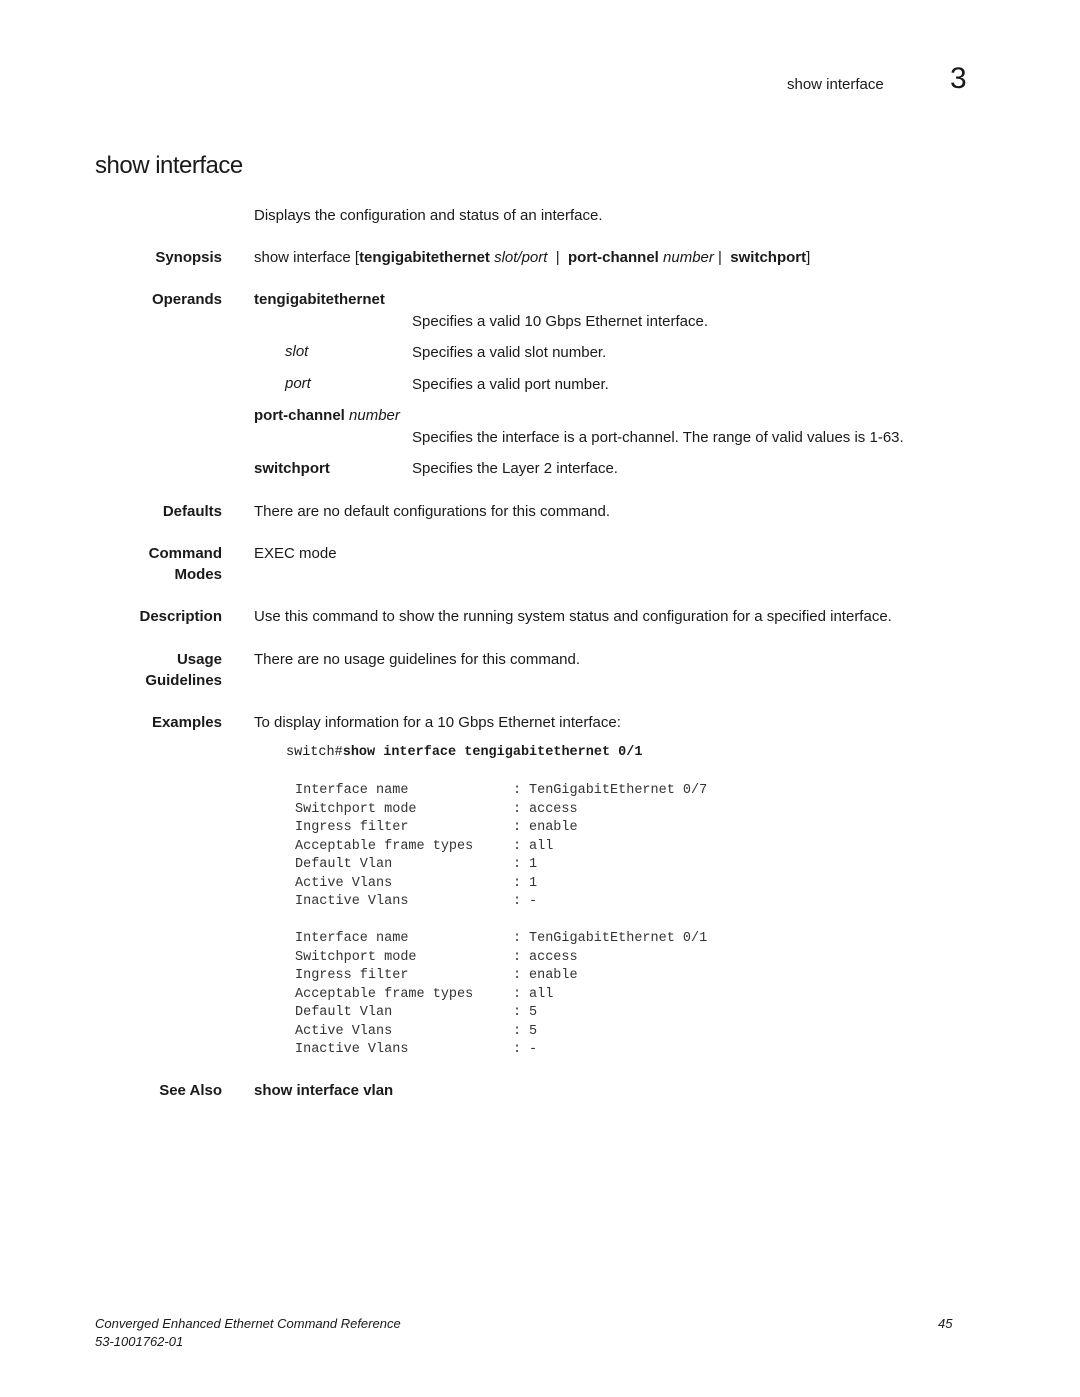  I want to click on operand-portchannel: port-channel number, so click(327, 415).